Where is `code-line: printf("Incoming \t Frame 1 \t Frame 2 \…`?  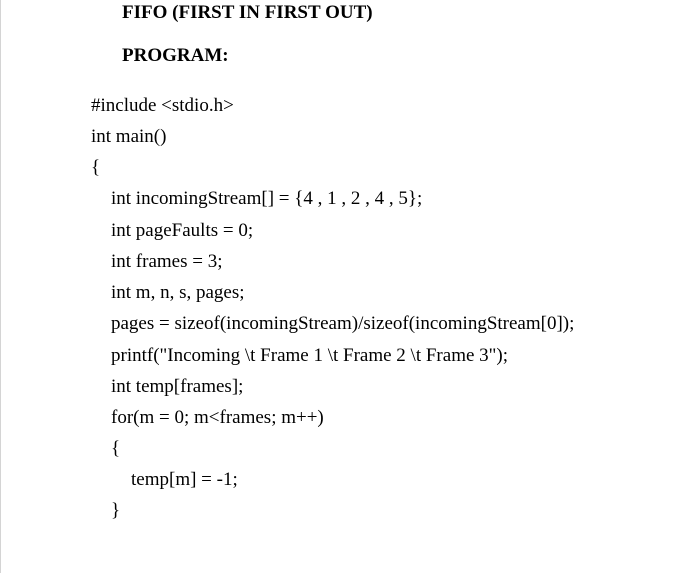
code-line: printf("Incoming \t Frame 1 \t Frame 2 \… is located at coordinates (310, 355).